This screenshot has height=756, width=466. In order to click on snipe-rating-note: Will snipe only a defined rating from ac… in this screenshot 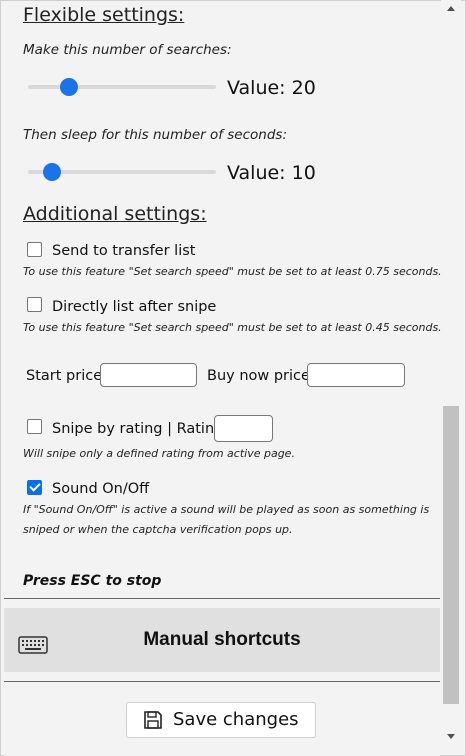, I will do `click(159, 453)`.